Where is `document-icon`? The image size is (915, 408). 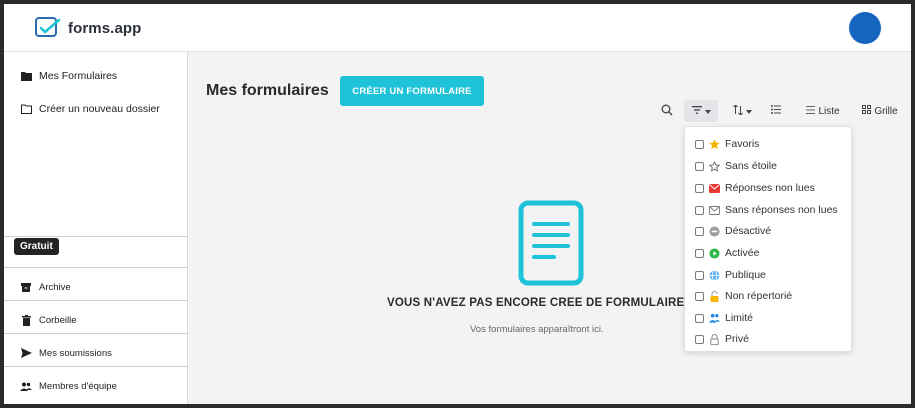 document-icon is located at coordinates (551, 245).